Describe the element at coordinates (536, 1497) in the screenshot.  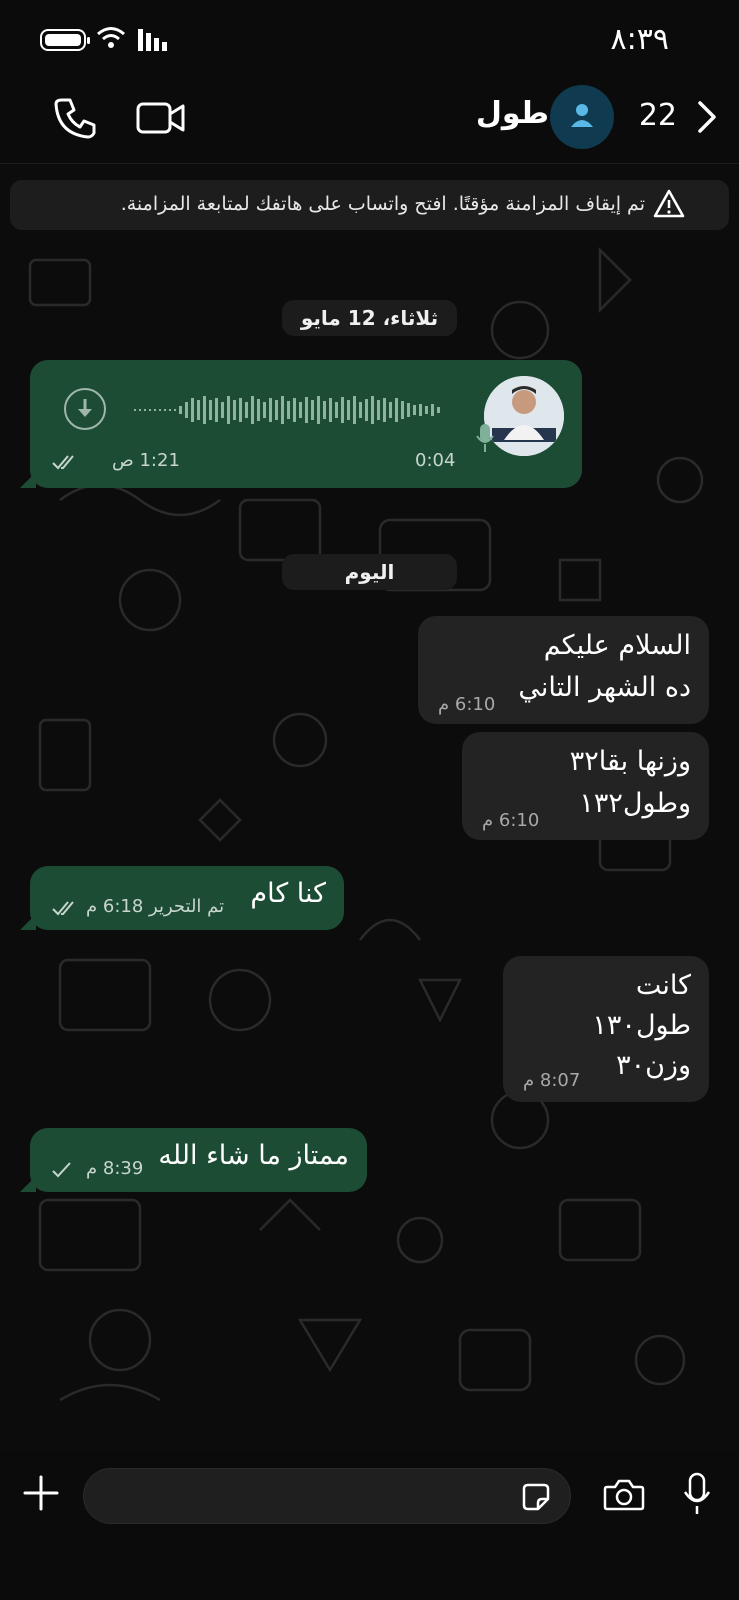
I see `sticker-icon` at that location.